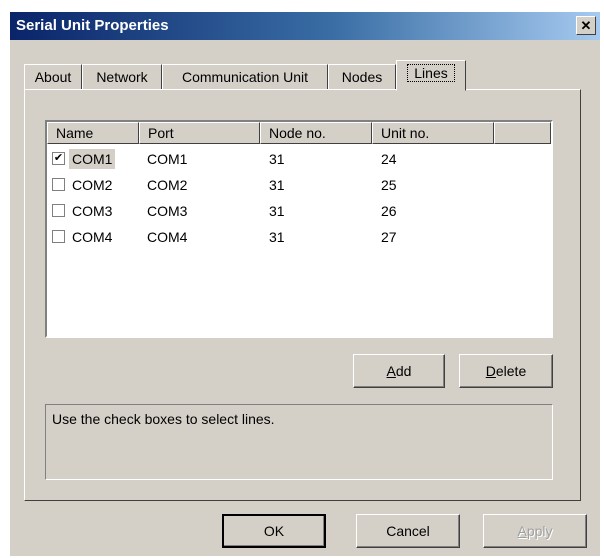  What do you see at coordinates (299, 185) in the screenshot?
I see `table-row: COM2 COM2 31 25` at bounding box center [299, 185].